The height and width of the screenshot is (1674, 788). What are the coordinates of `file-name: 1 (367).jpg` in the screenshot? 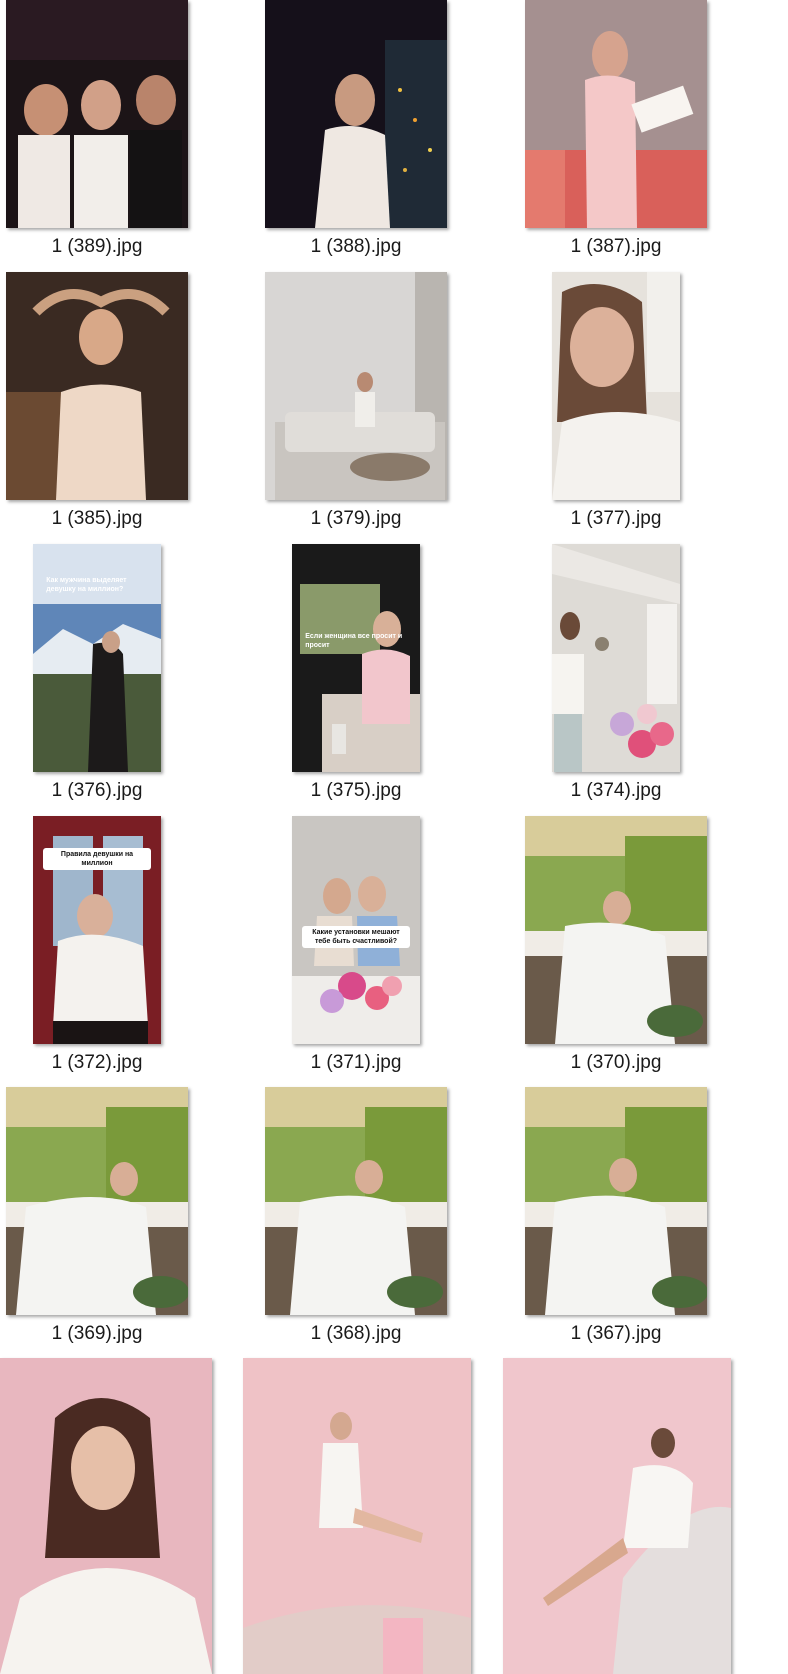 It's located at (616, 1333).